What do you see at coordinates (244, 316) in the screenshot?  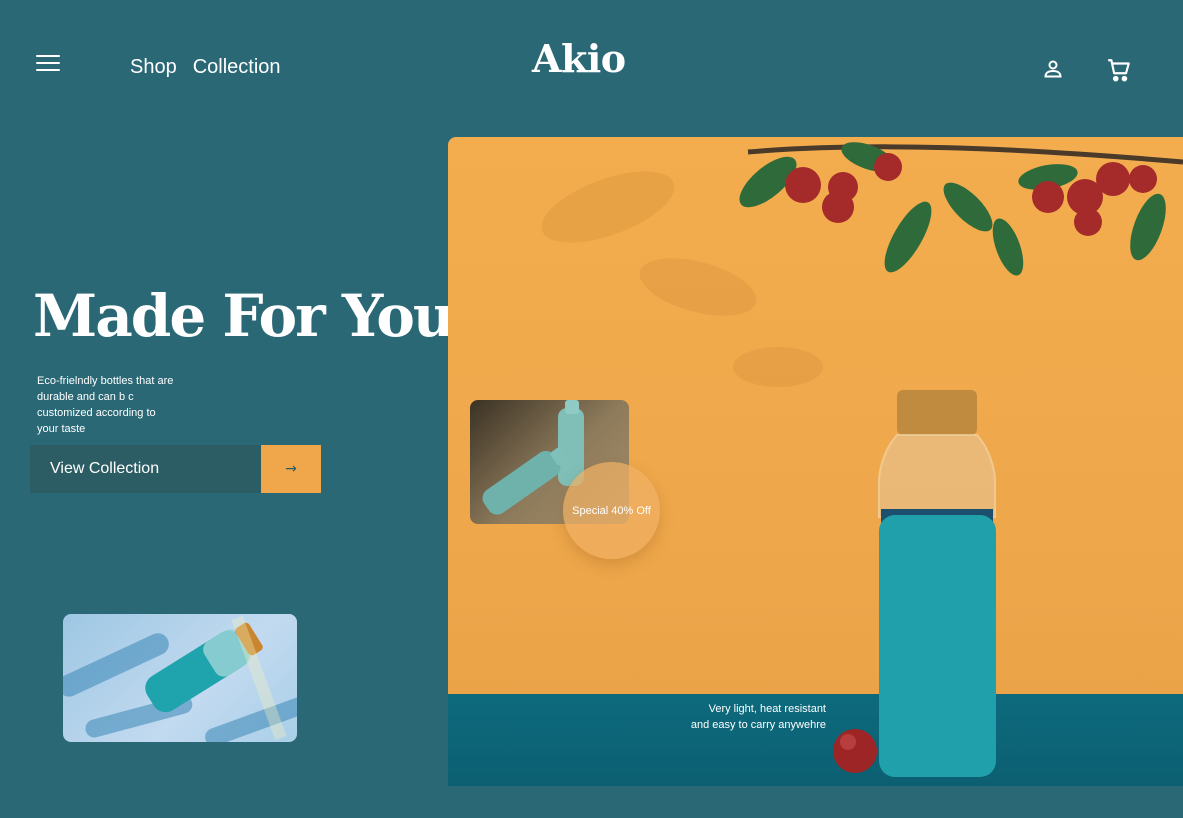 I see `hero-title: Made For You` at bounding box center [244, 316].